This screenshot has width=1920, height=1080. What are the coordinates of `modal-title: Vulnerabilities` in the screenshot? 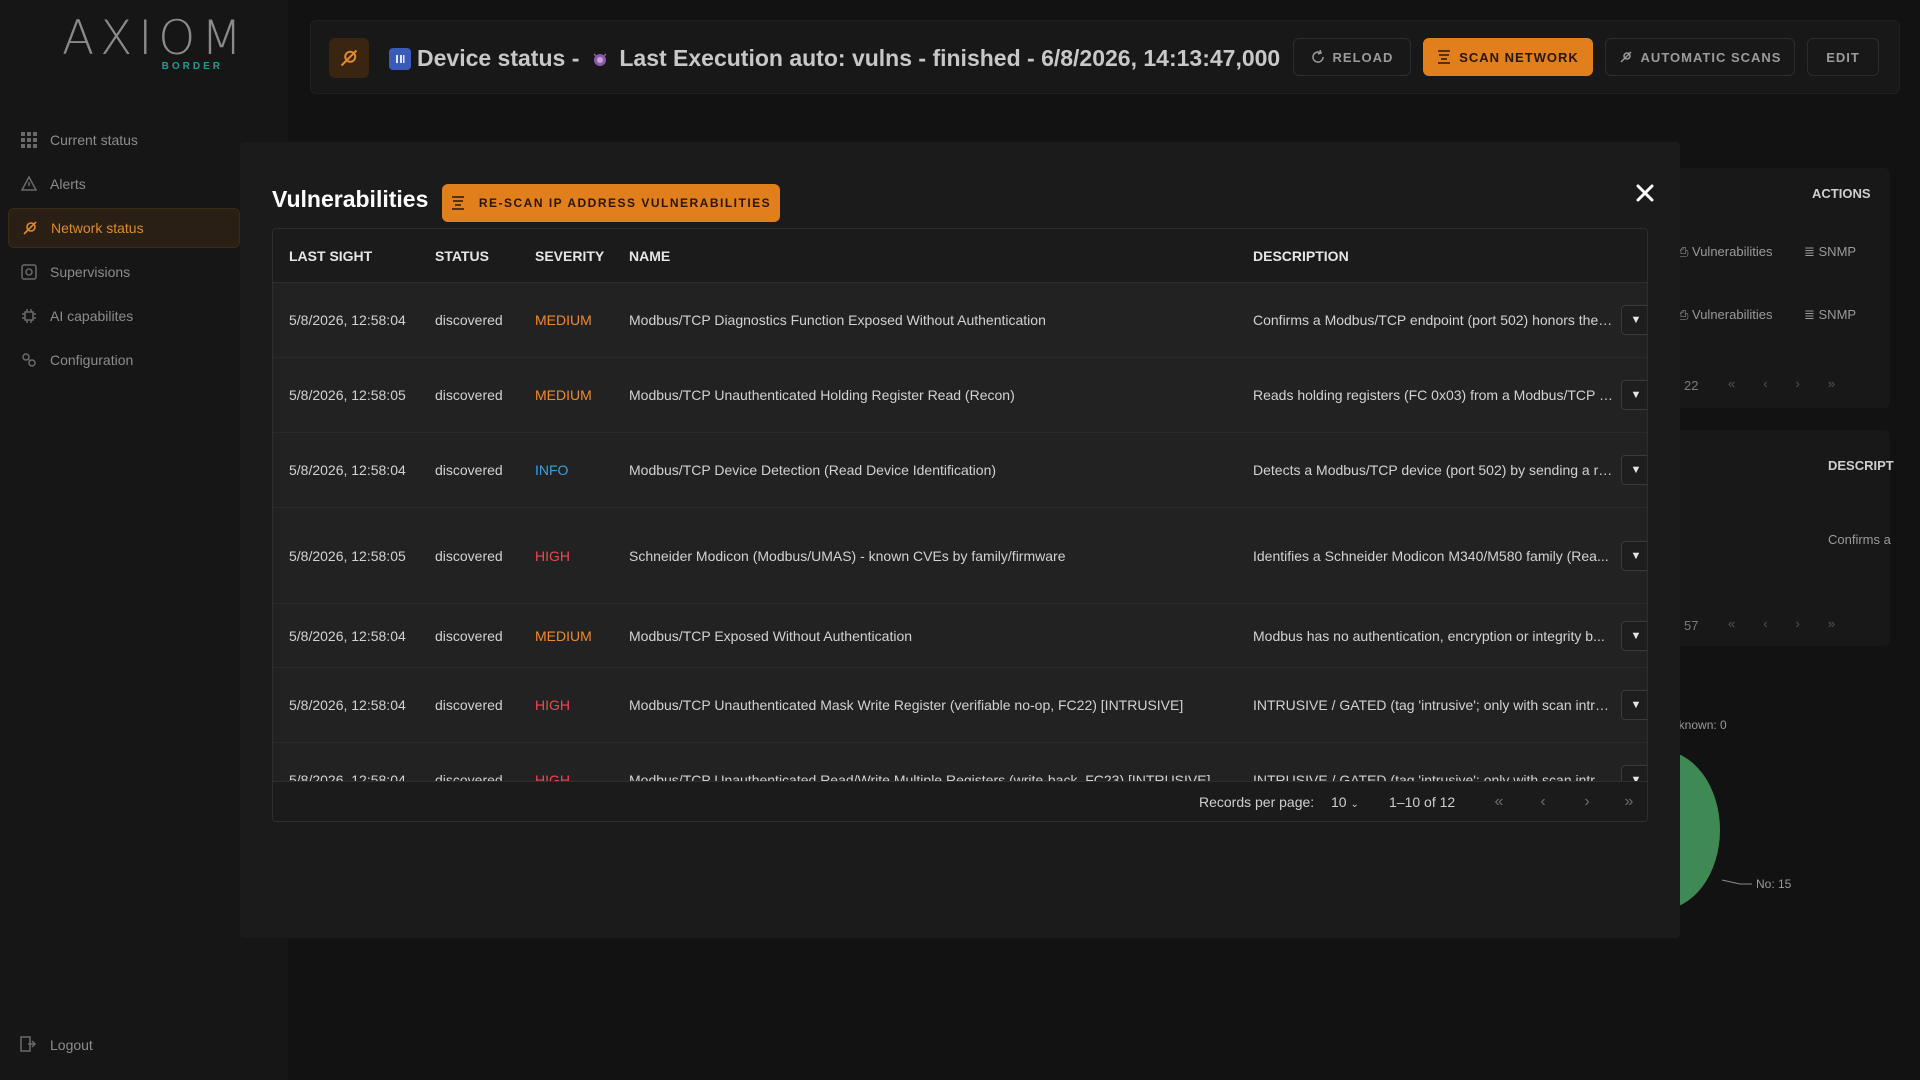 It's located at (350, 199).